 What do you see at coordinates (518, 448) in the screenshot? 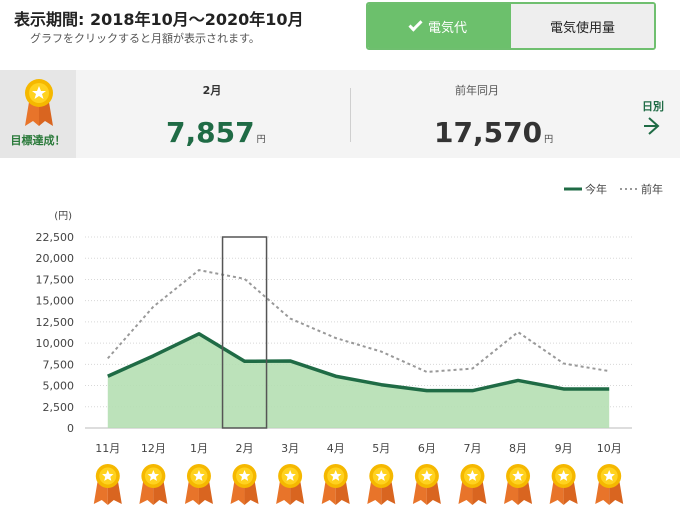
I see `x-tick-label: 8月` at bounding box center [518, 448].